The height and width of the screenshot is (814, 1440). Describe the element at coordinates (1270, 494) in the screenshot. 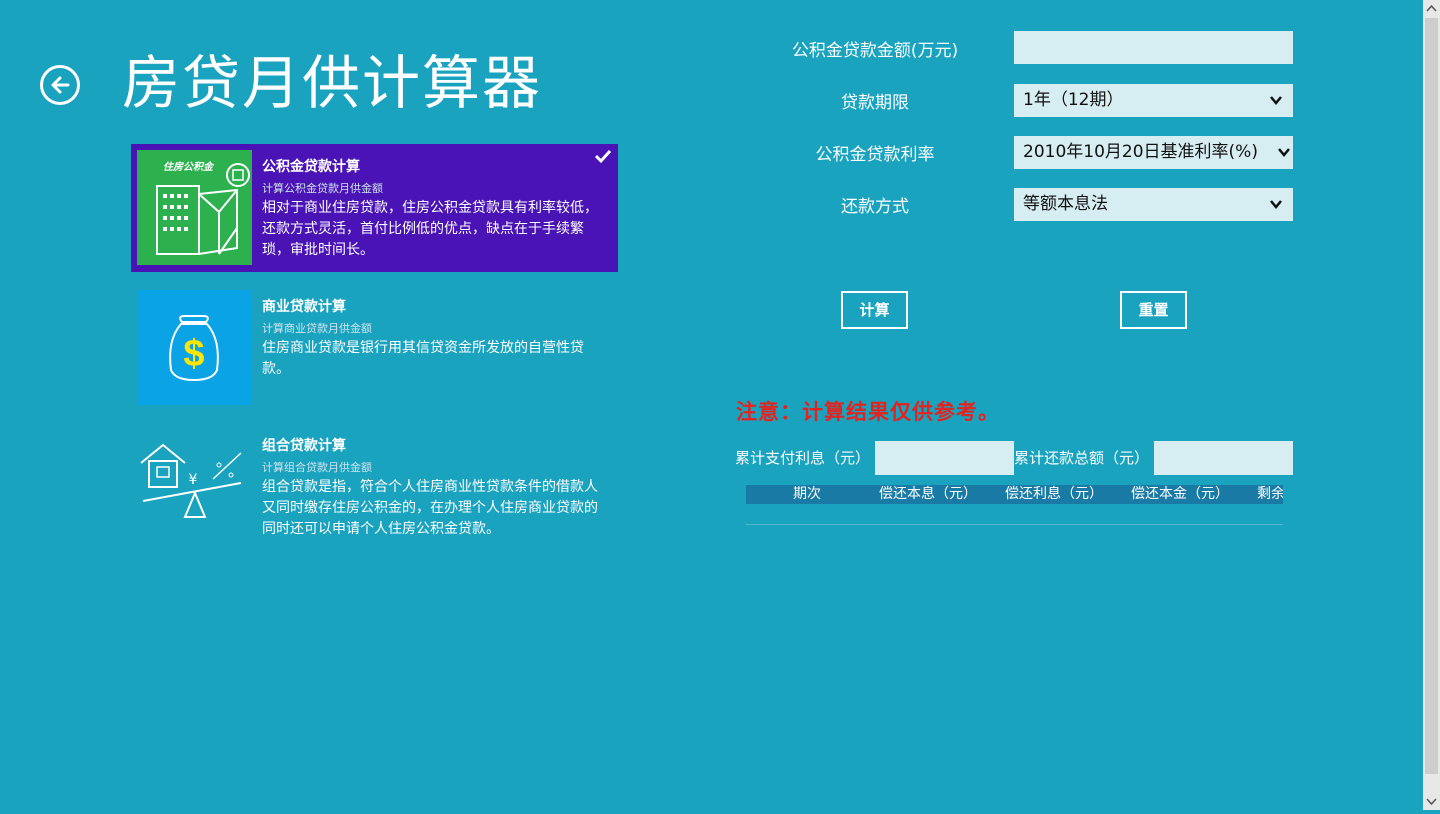

I see `column-header: 剩余` at that location.